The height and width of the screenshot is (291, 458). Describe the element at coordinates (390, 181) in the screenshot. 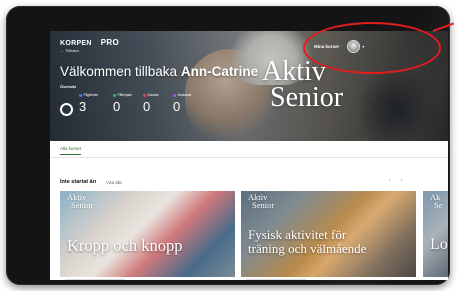

I see `chevron-left-icon: ‹` at that location.